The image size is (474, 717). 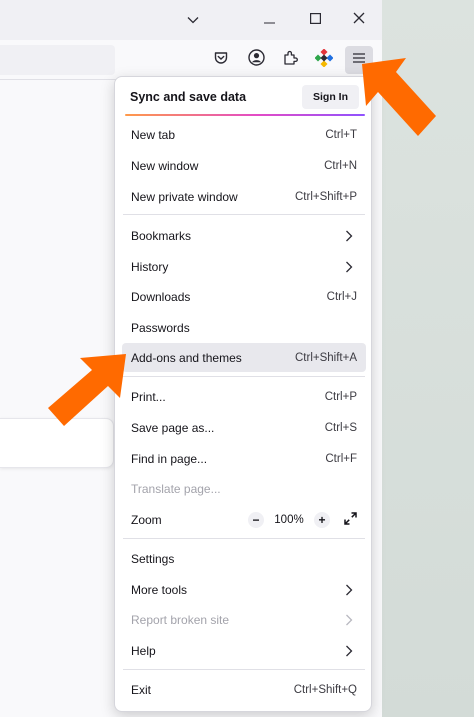 I want to click on menu-item-label: Exit, so click(x=141, y=689).